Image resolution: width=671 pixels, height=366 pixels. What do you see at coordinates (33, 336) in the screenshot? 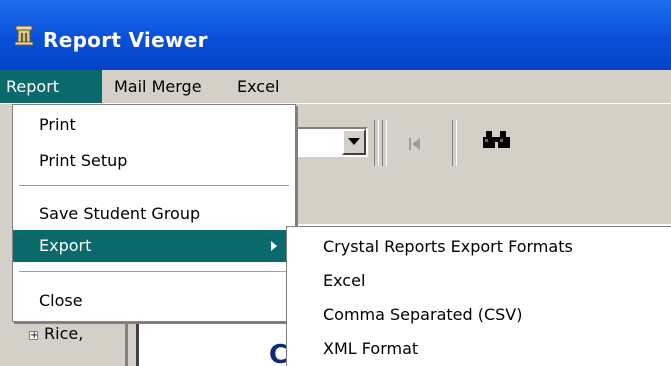
I see `expand-icon: +` at bounding box center [33, 336].